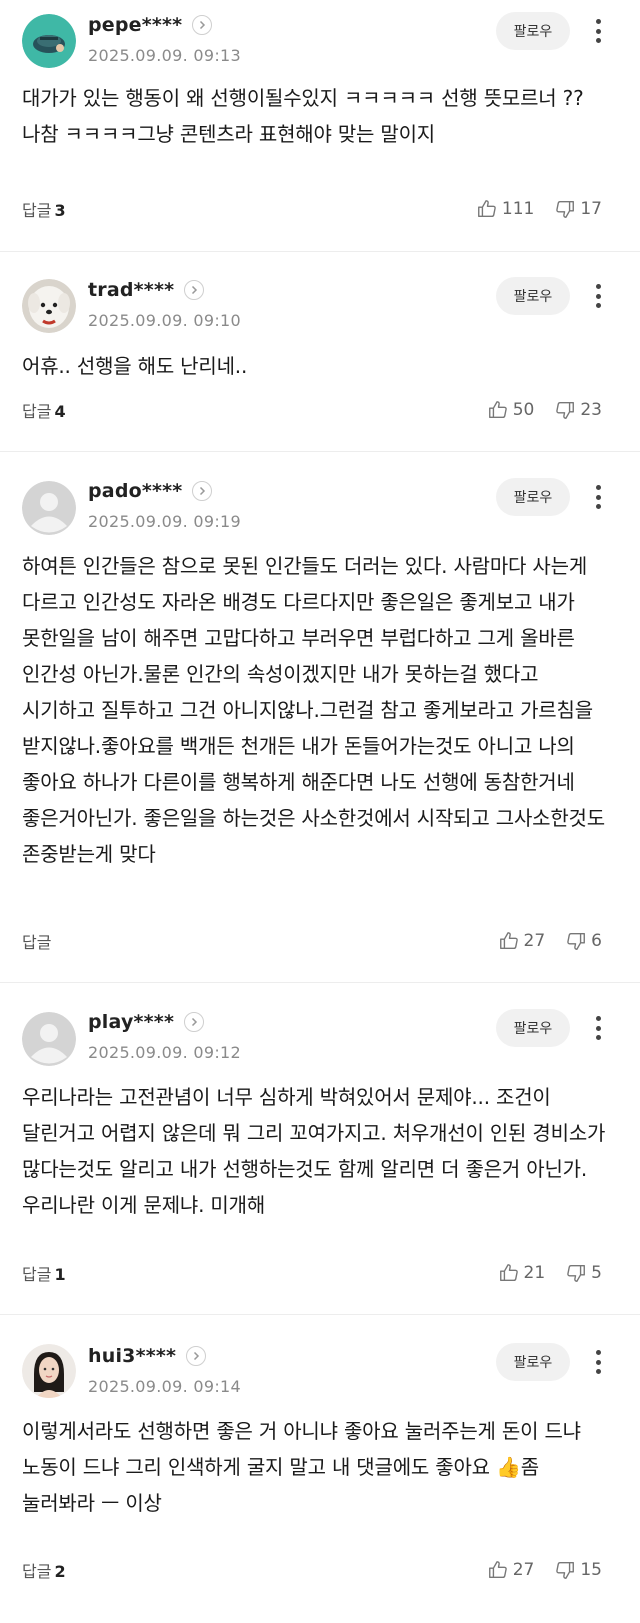  Describe the element at coordinates (164, 521) in the screenshot. I see `comment-date: 2025.09.09. 09:19` at that location.